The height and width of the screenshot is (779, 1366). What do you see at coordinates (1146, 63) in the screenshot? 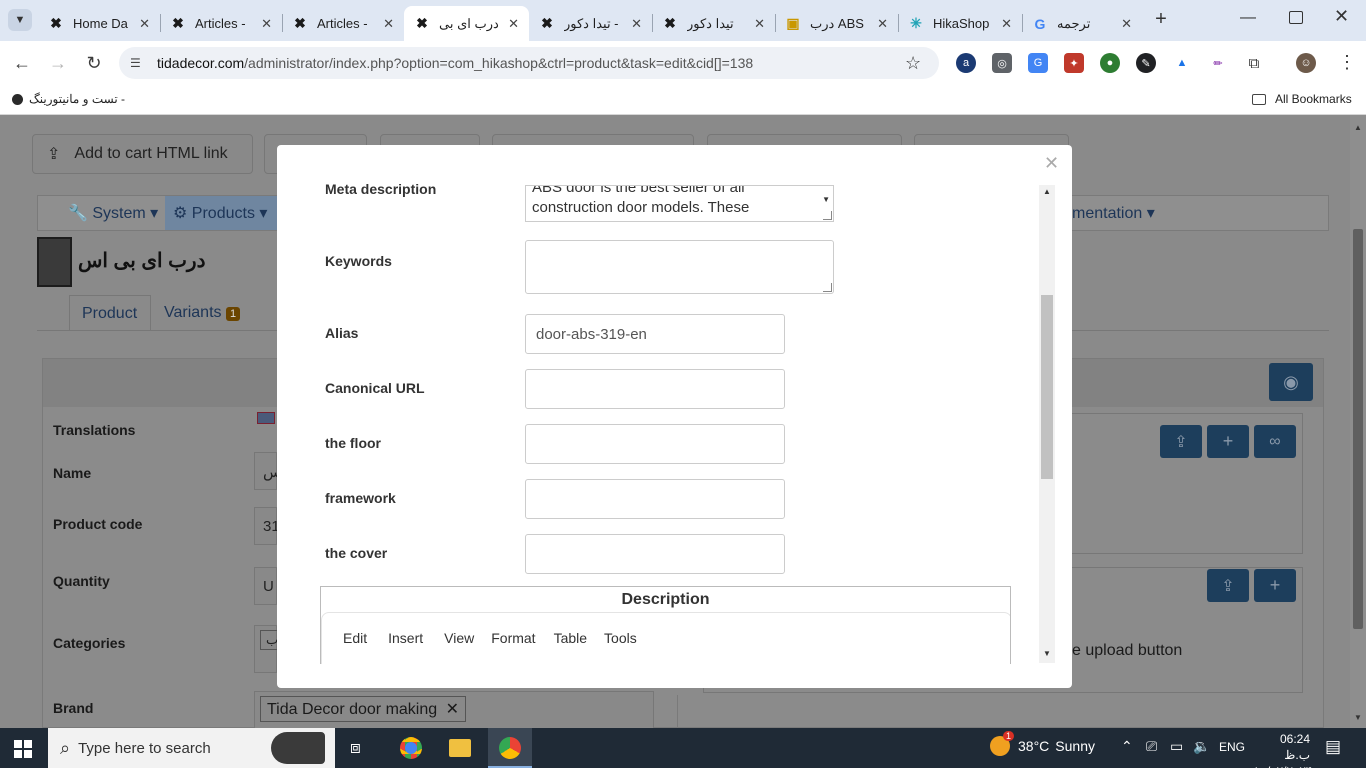
I see `extension-pen-icon: ✎` at bounding box center [1146, 63].